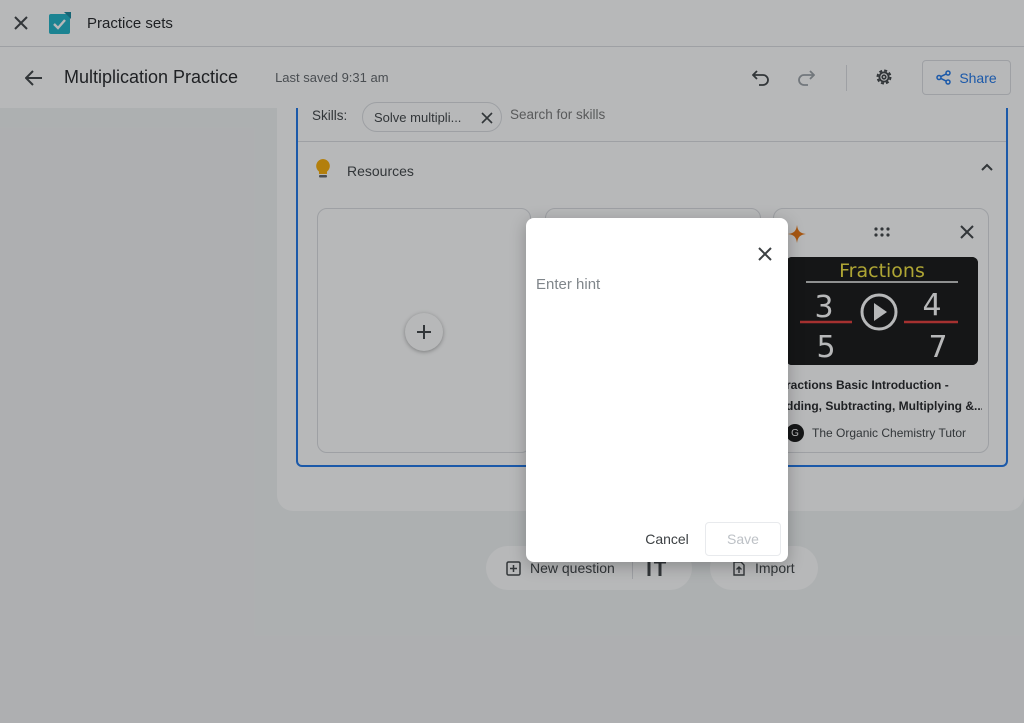 This screenshot has width=1024, height=723. I want to click on save-button: Save, so click(743, 539).